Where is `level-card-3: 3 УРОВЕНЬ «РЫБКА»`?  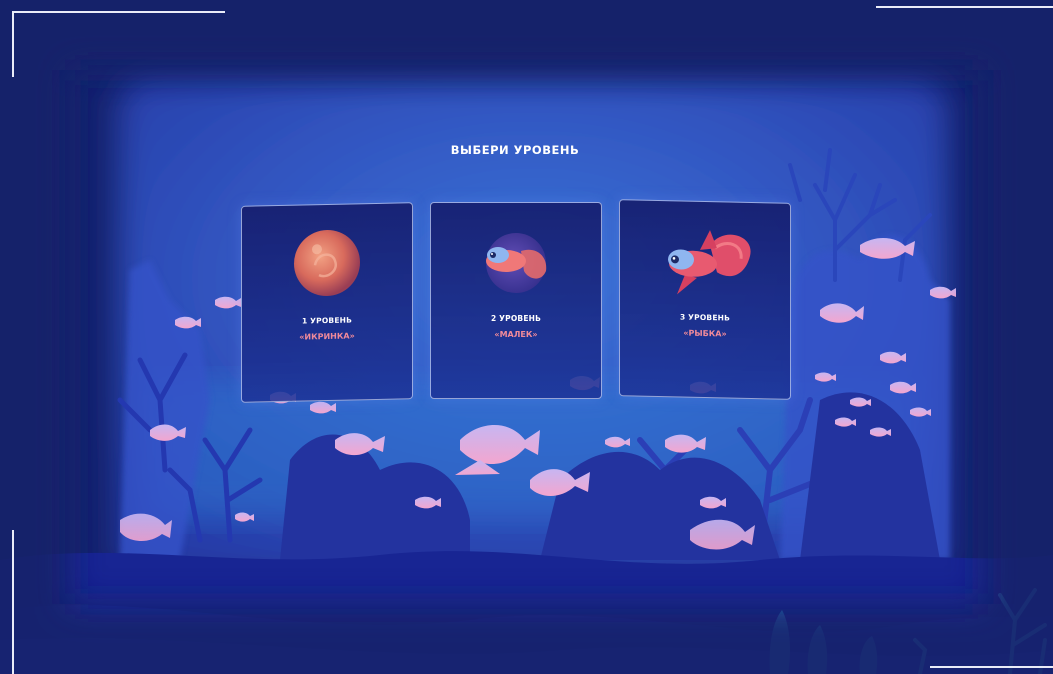
level-card-3: 3 УРОВЕНЬ «РЫБКА» is located at coordinates (705, 299).